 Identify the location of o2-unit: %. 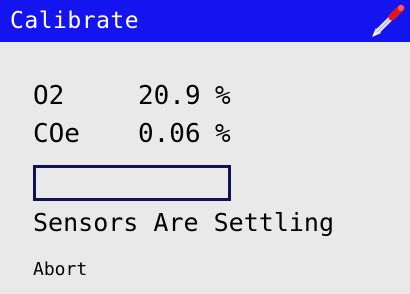
(223, 96).